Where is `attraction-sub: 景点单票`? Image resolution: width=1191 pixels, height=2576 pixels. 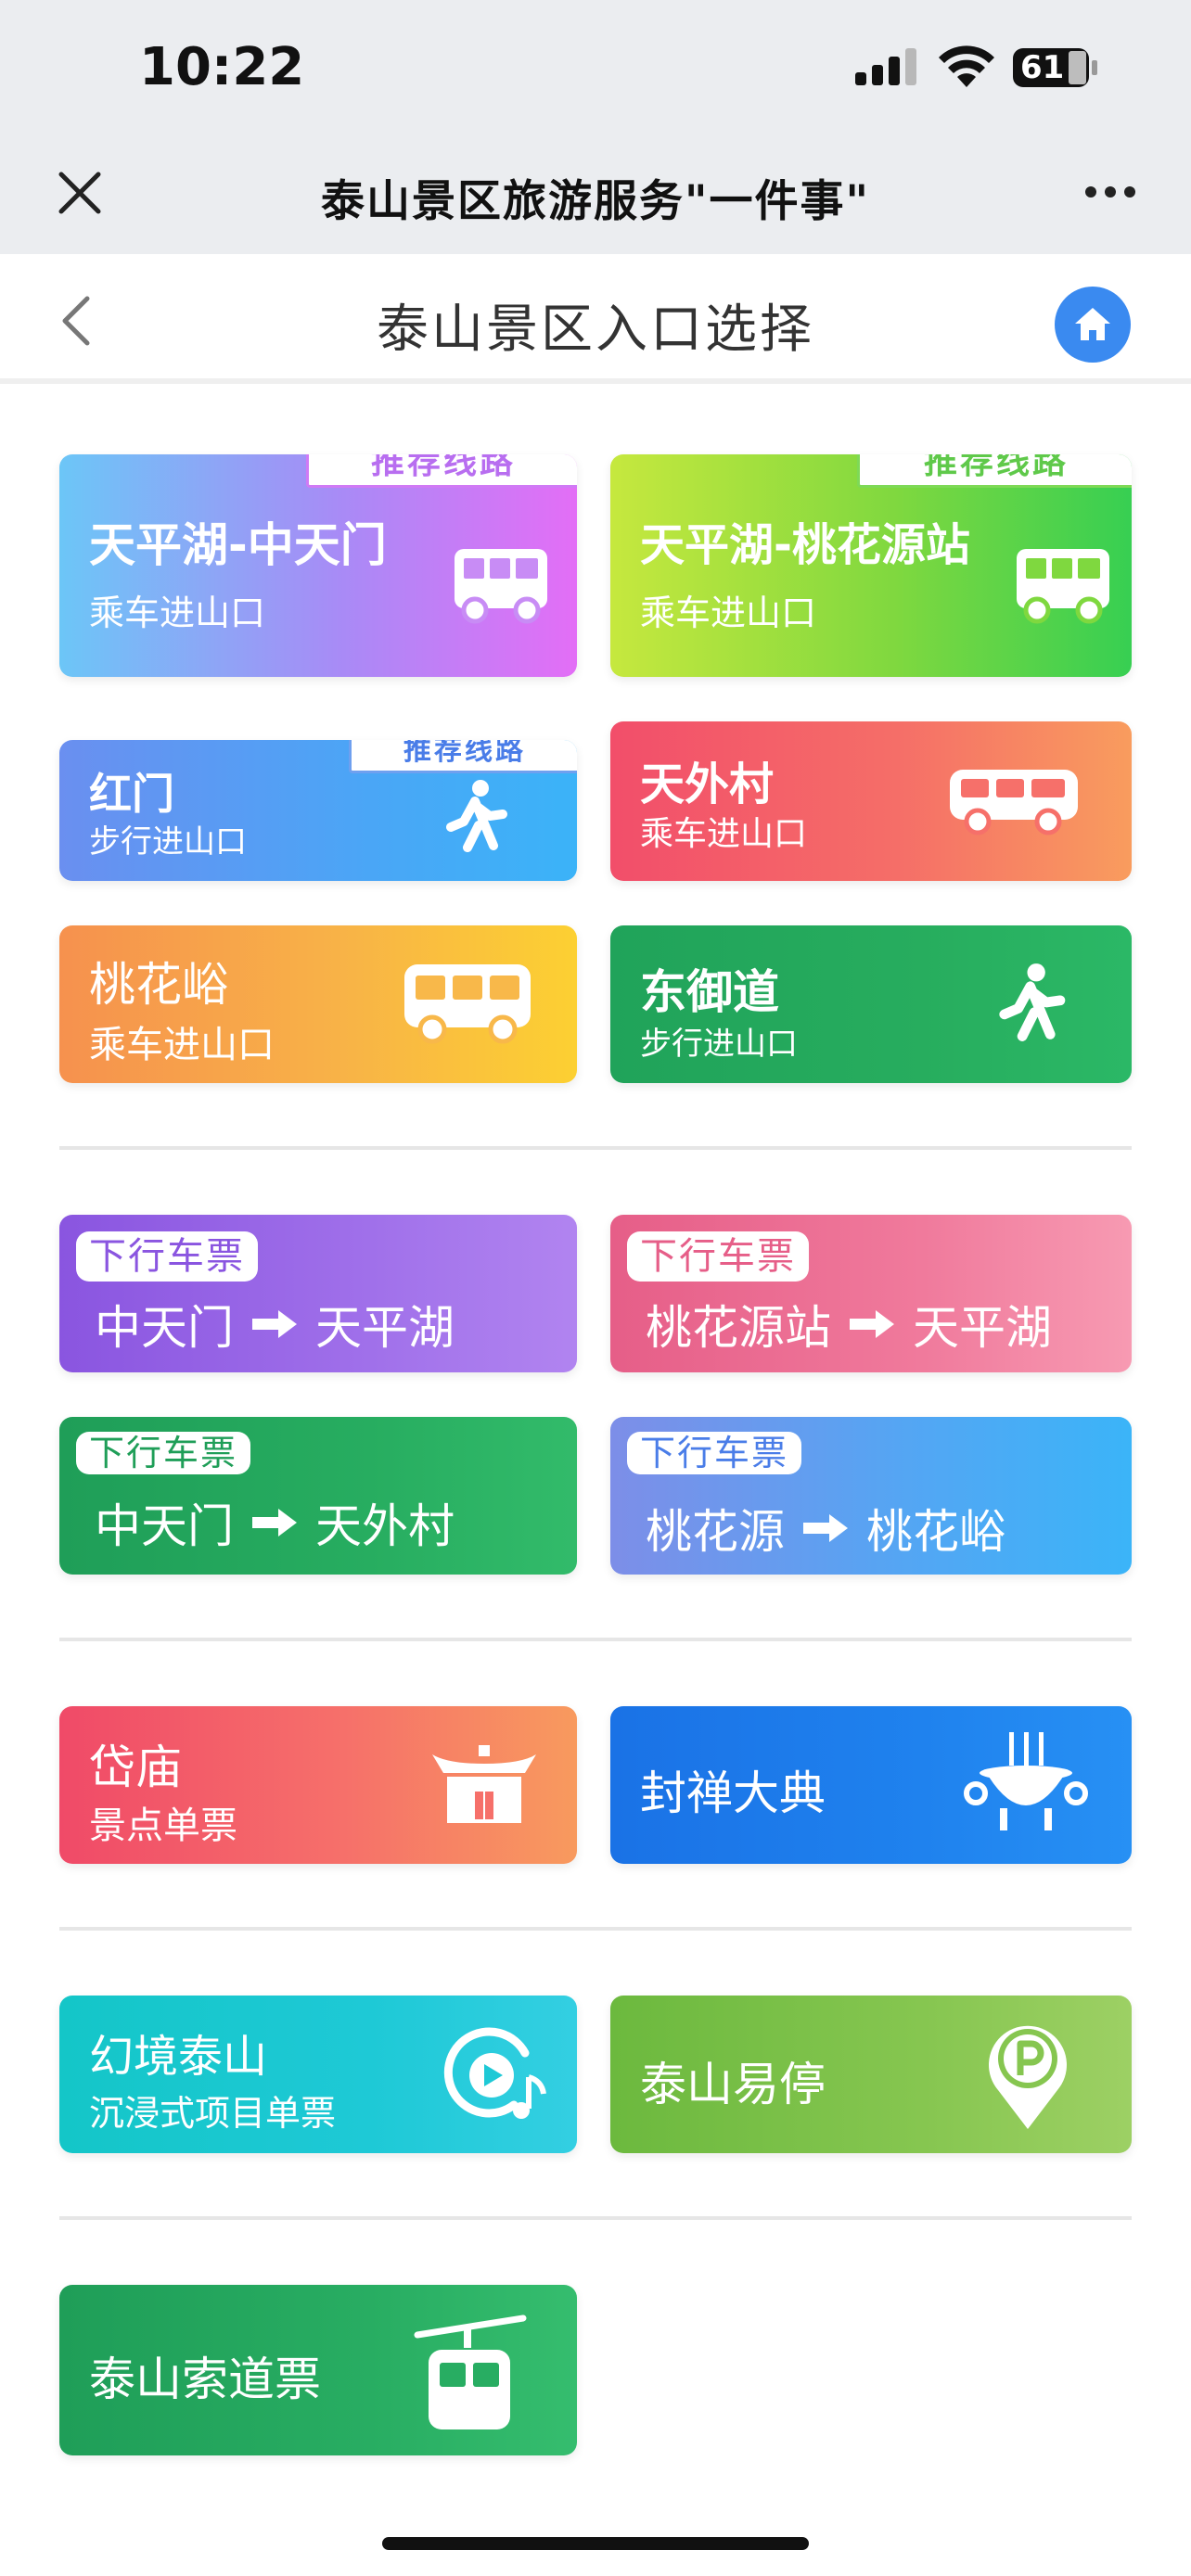
attraction-sub: 景点单票 is located at coordinates (163, 1826).